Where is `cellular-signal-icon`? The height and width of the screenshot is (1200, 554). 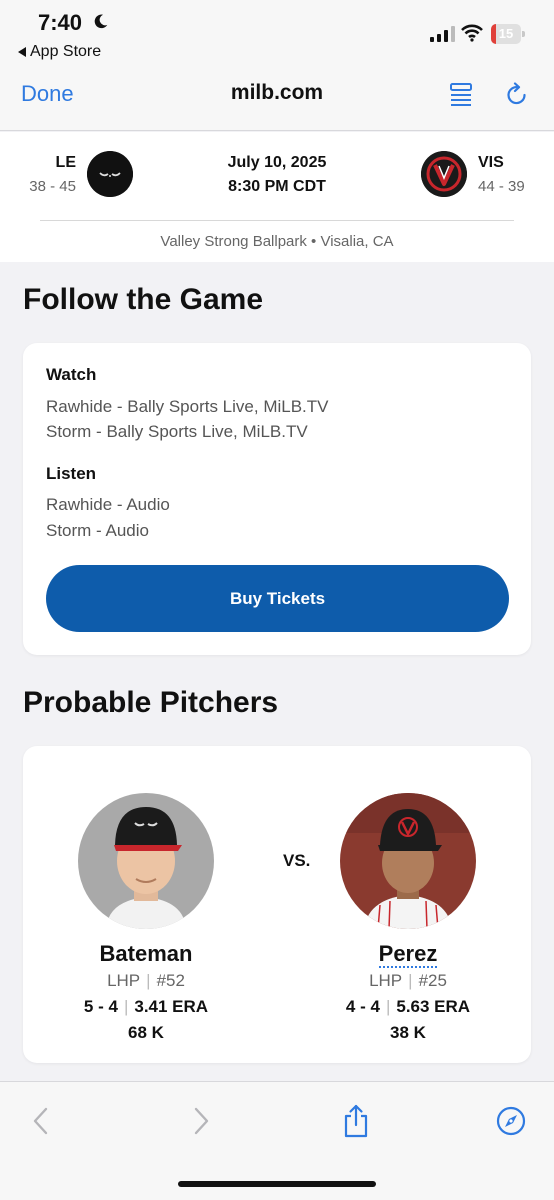 cellular-signal-icon is located at coordinates (442, 34).